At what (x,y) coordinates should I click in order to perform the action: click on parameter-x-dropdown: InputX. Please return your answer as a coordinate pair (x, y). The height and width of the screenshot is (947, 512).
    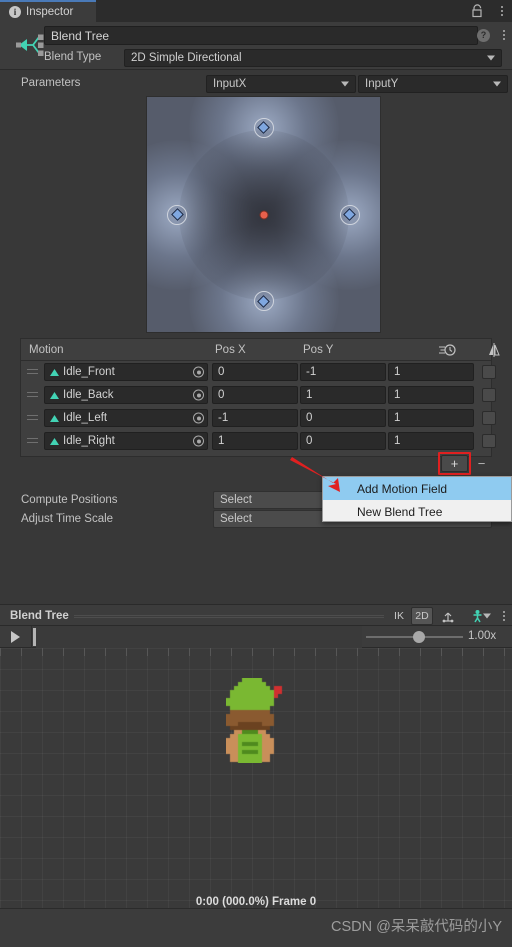
    Looking at the image, I should click on (281, 84).